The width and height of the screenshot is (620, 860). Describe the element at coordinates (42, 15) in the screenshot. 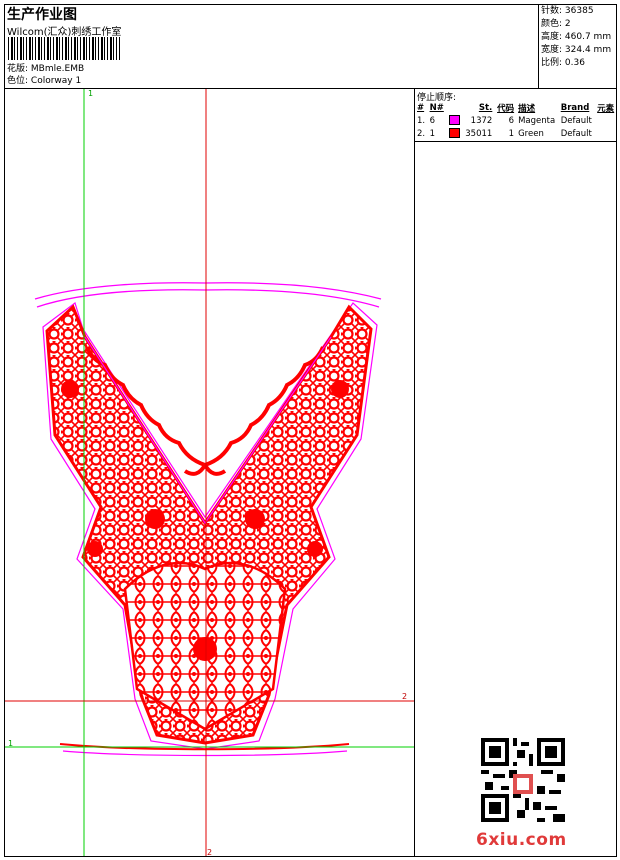

I see `page-title: 生产作业图` at that location.